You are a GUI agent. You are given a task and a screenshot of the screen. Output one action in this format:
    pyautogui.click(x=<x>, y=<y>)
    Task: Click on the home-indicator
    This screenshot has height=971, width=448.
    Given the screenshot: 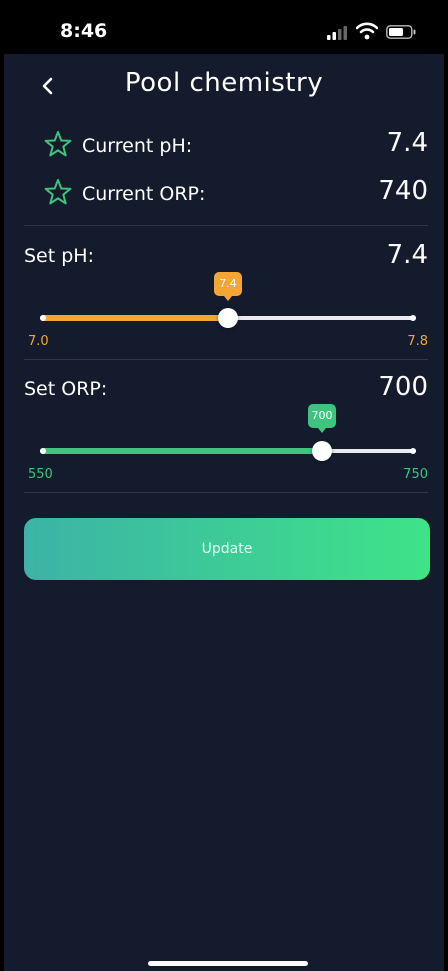 What is the action you would take?
    pyautogui.click(x=228, y=963)
    